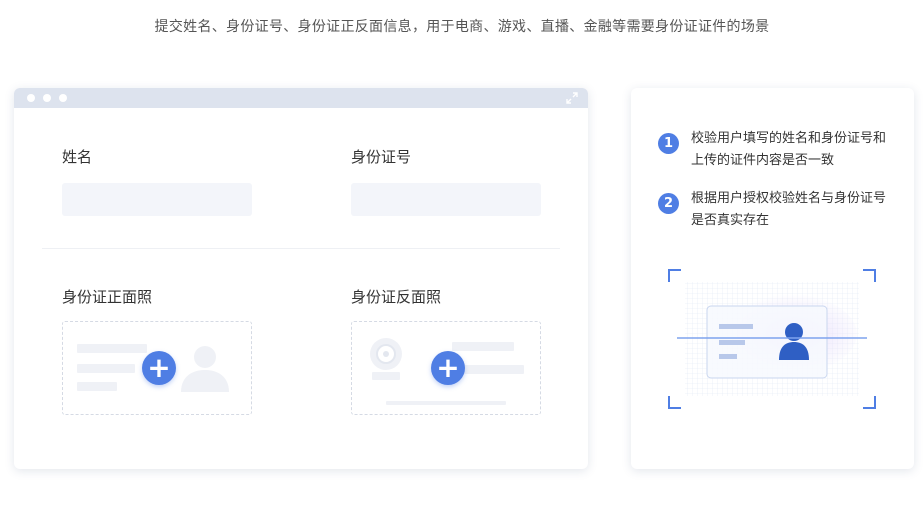 This screenshot has height=523, width=924. Describe the element at coordinates (772, 339) in the screenshot. I see `id-scan-illustration` at that location.